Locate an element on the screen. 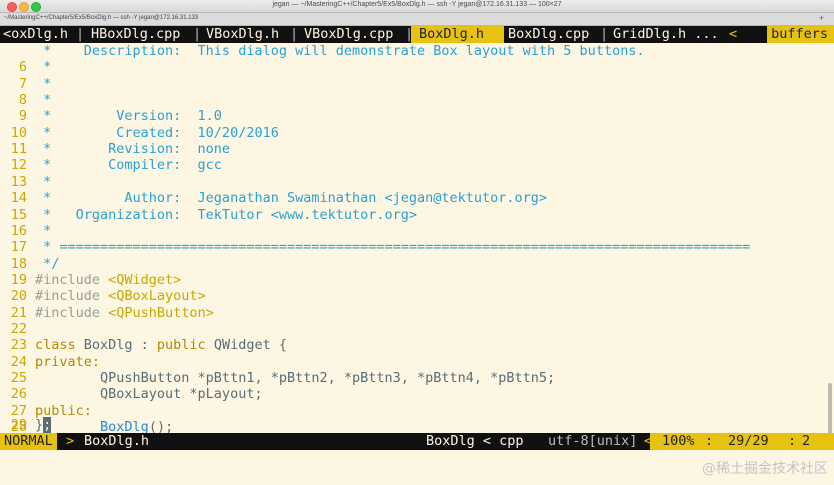 The height and width of the screenshot is (485, 834). line-number: 19 is located at coordinates (18, 279).